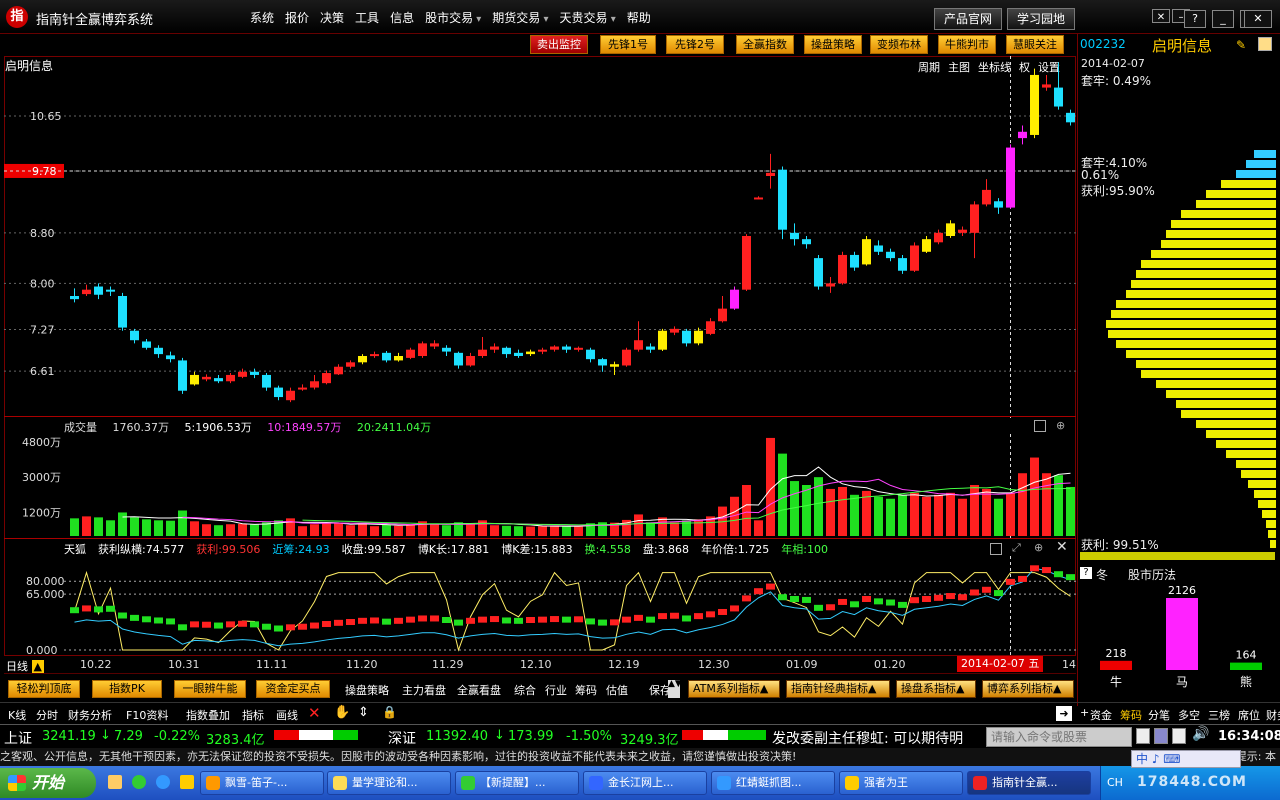 The image size is (1280, 800). I want to click on menu-item-2: 决策, so click(332, 17).